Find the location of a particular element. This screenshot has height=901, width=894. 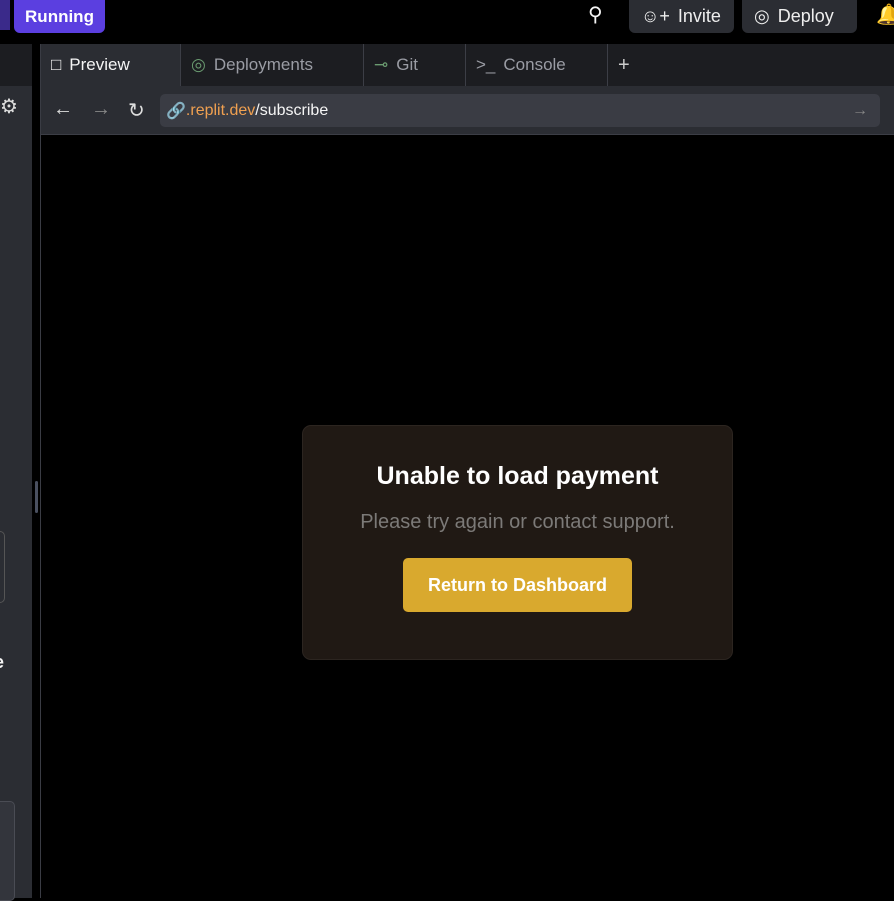

sidebar-text-fragment: e is located at coordinates (2, 662).